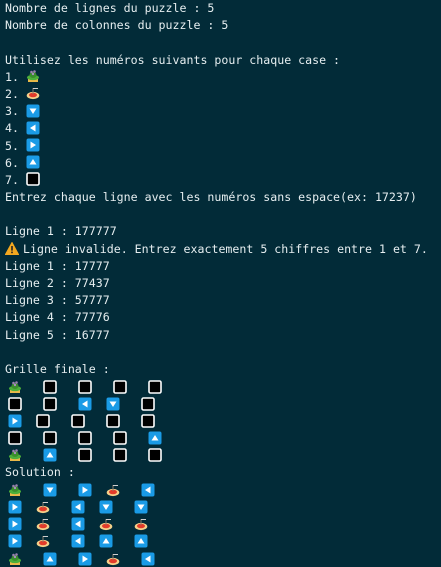  Describe the element at coordinates (12, 93) in the screenshot. I see `legend-number: 2.` at that location.